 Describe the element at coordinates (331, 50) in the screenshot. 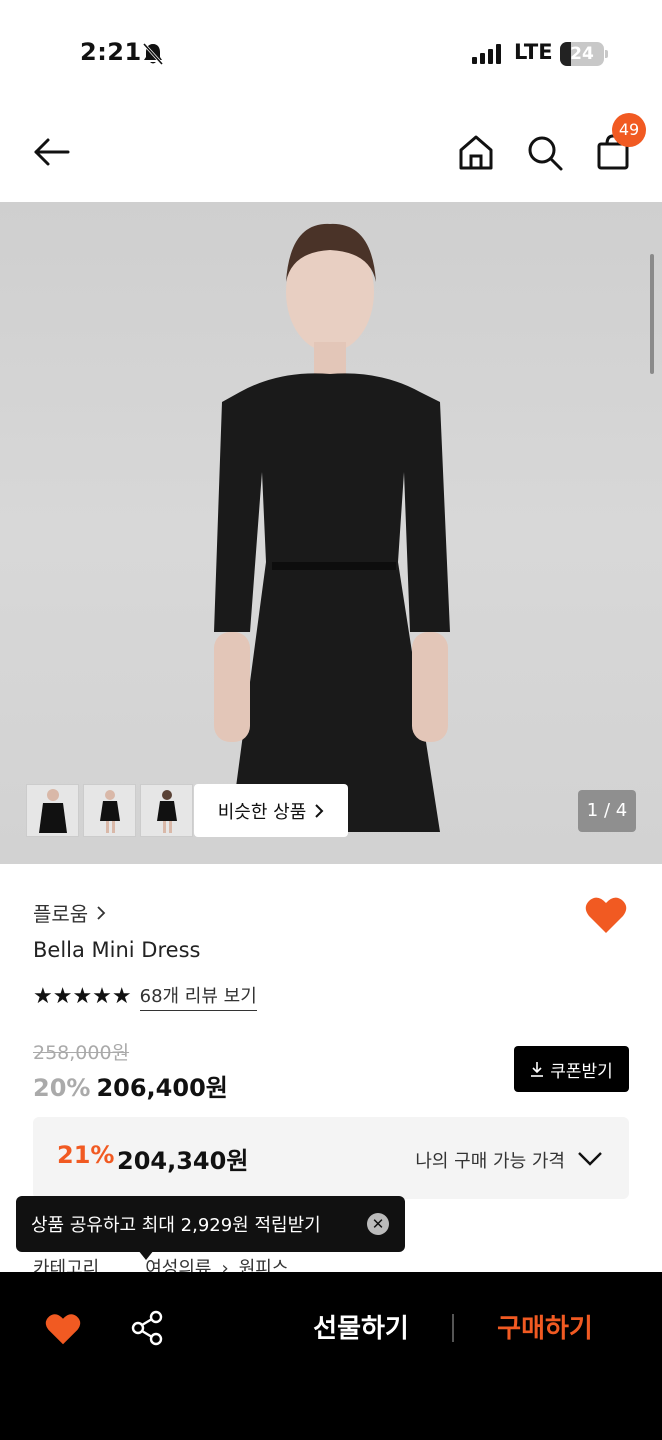

I see `status-bar: 2:21 LTE 24` at that location.